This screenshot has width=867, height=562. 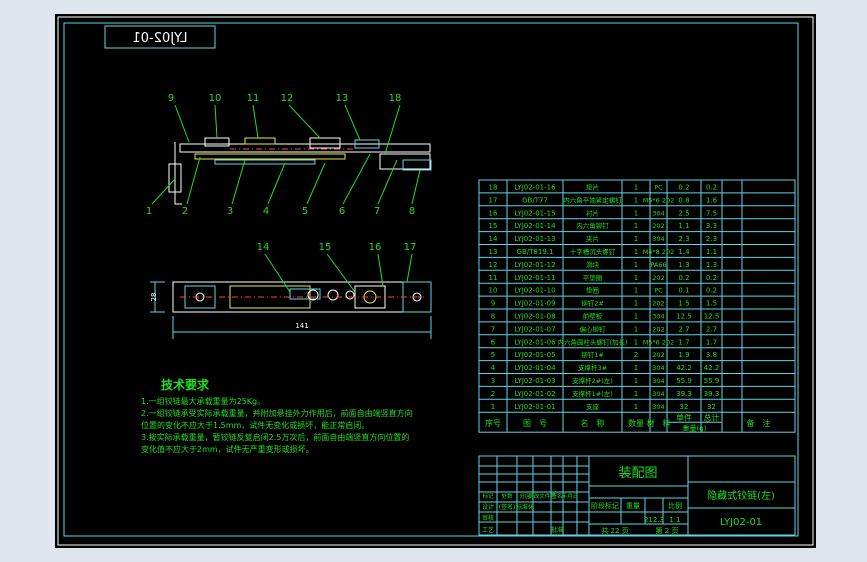 I want to click on tb-stage-label-1: 重量, so click(x=633, y=506).